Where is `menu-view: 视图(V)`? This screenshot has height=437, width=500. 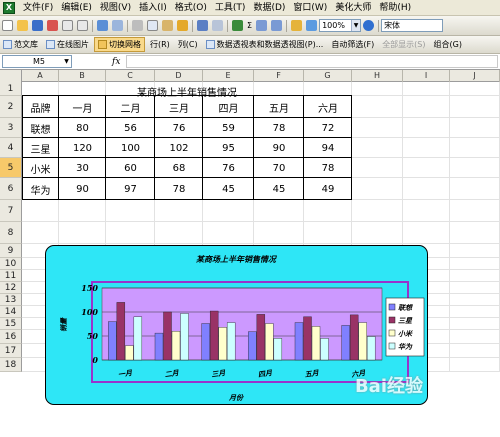
menu-view: 视图(V) is located at coordinates (115, 8).